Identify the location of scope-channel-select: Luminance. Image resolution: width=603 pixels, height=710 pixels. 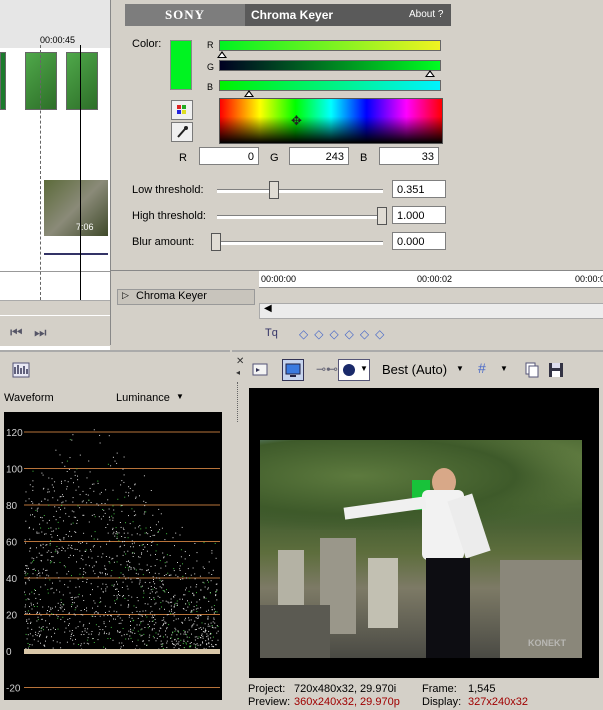
(143, 398).